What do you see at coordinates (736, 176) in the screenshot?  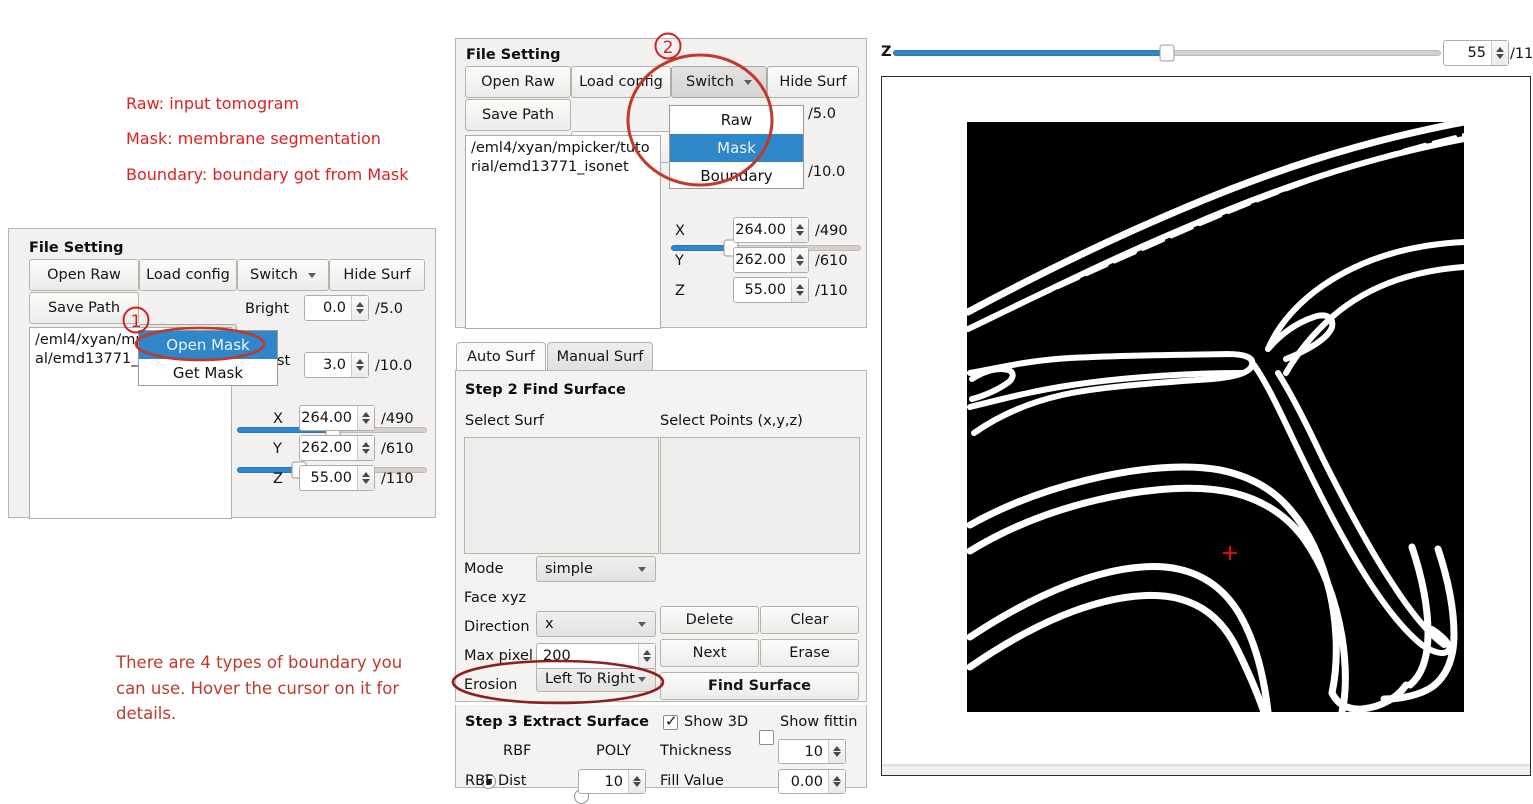 I see `menu-item-boundary: Boundary` at bounding box center [736, 176].